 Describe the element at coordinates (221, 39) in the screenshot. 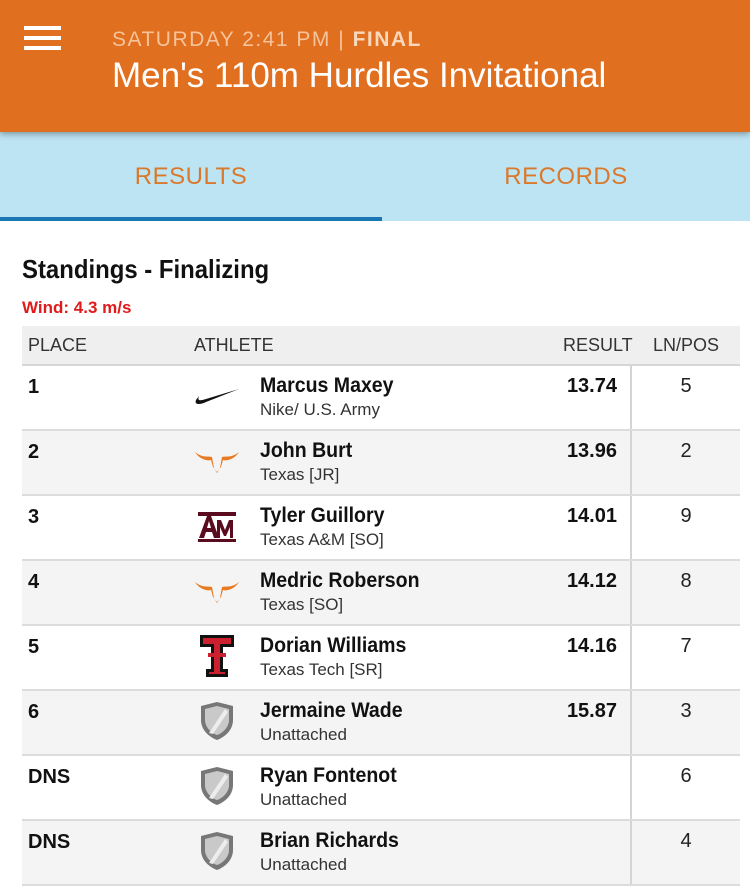

I see `event-time: SATURDAY 2:41 PM` at that location.